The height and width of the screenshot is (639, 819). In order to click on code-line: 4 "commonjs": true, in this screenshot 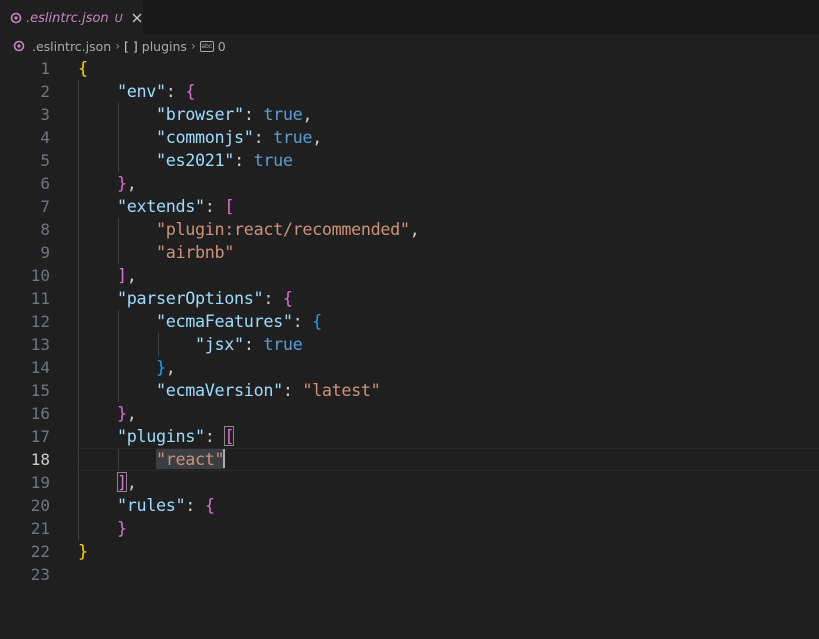, I will do `click(409, 137)`.